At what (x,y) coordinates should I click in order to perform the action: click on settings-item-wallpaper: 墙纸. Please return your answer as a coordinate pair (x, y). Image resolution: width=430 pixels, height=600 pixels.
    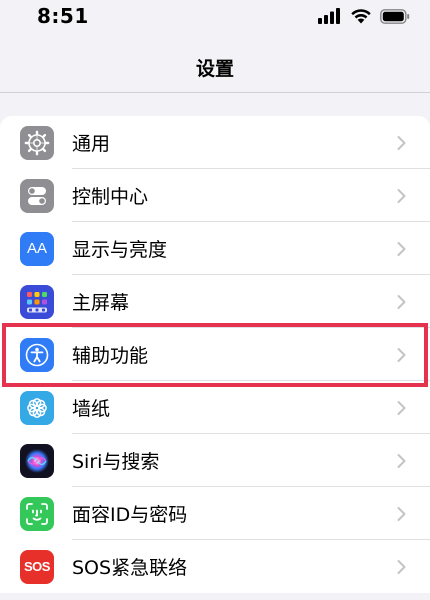
    Looking at the image, I should click on (215, 407).